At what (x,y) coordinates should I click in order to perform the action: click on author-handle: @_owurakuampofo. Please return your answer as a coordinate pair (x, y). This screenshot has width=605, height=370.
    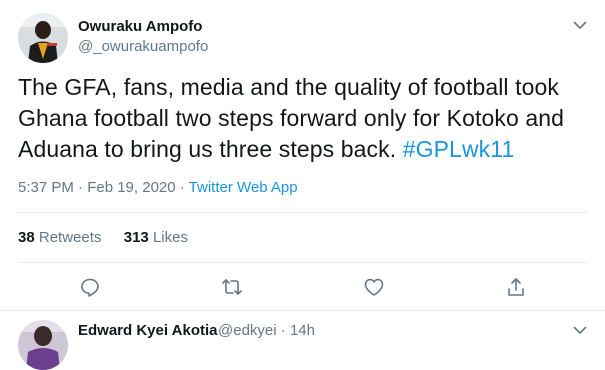
    Looking at the image, I should click on (143, 46).